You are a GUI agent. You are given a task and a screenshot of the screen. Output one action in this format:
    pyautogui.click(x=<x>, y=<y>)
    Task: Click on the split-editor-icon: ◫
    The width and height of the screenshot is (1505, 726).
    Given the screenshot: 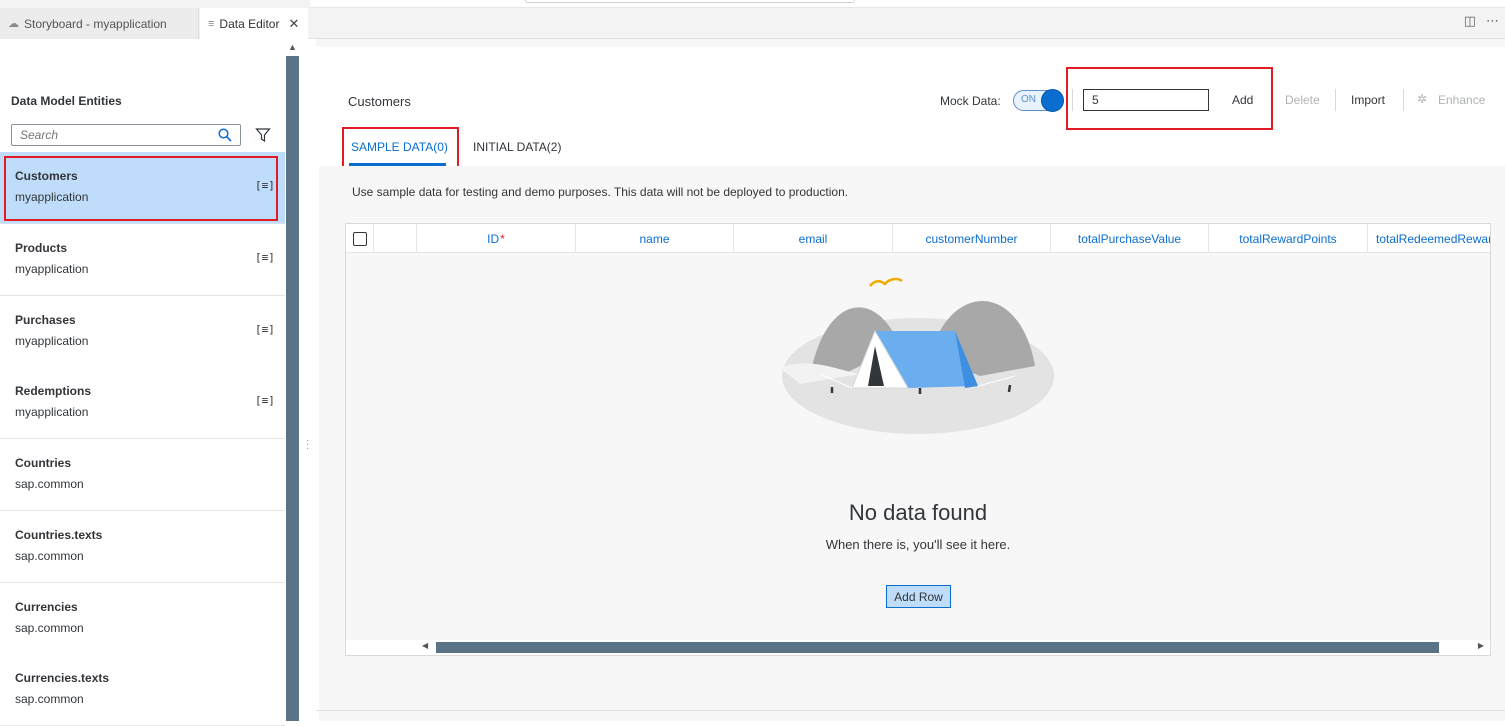 What is the action you would take?
    pyautogui.click(x=1470, y=21)
    